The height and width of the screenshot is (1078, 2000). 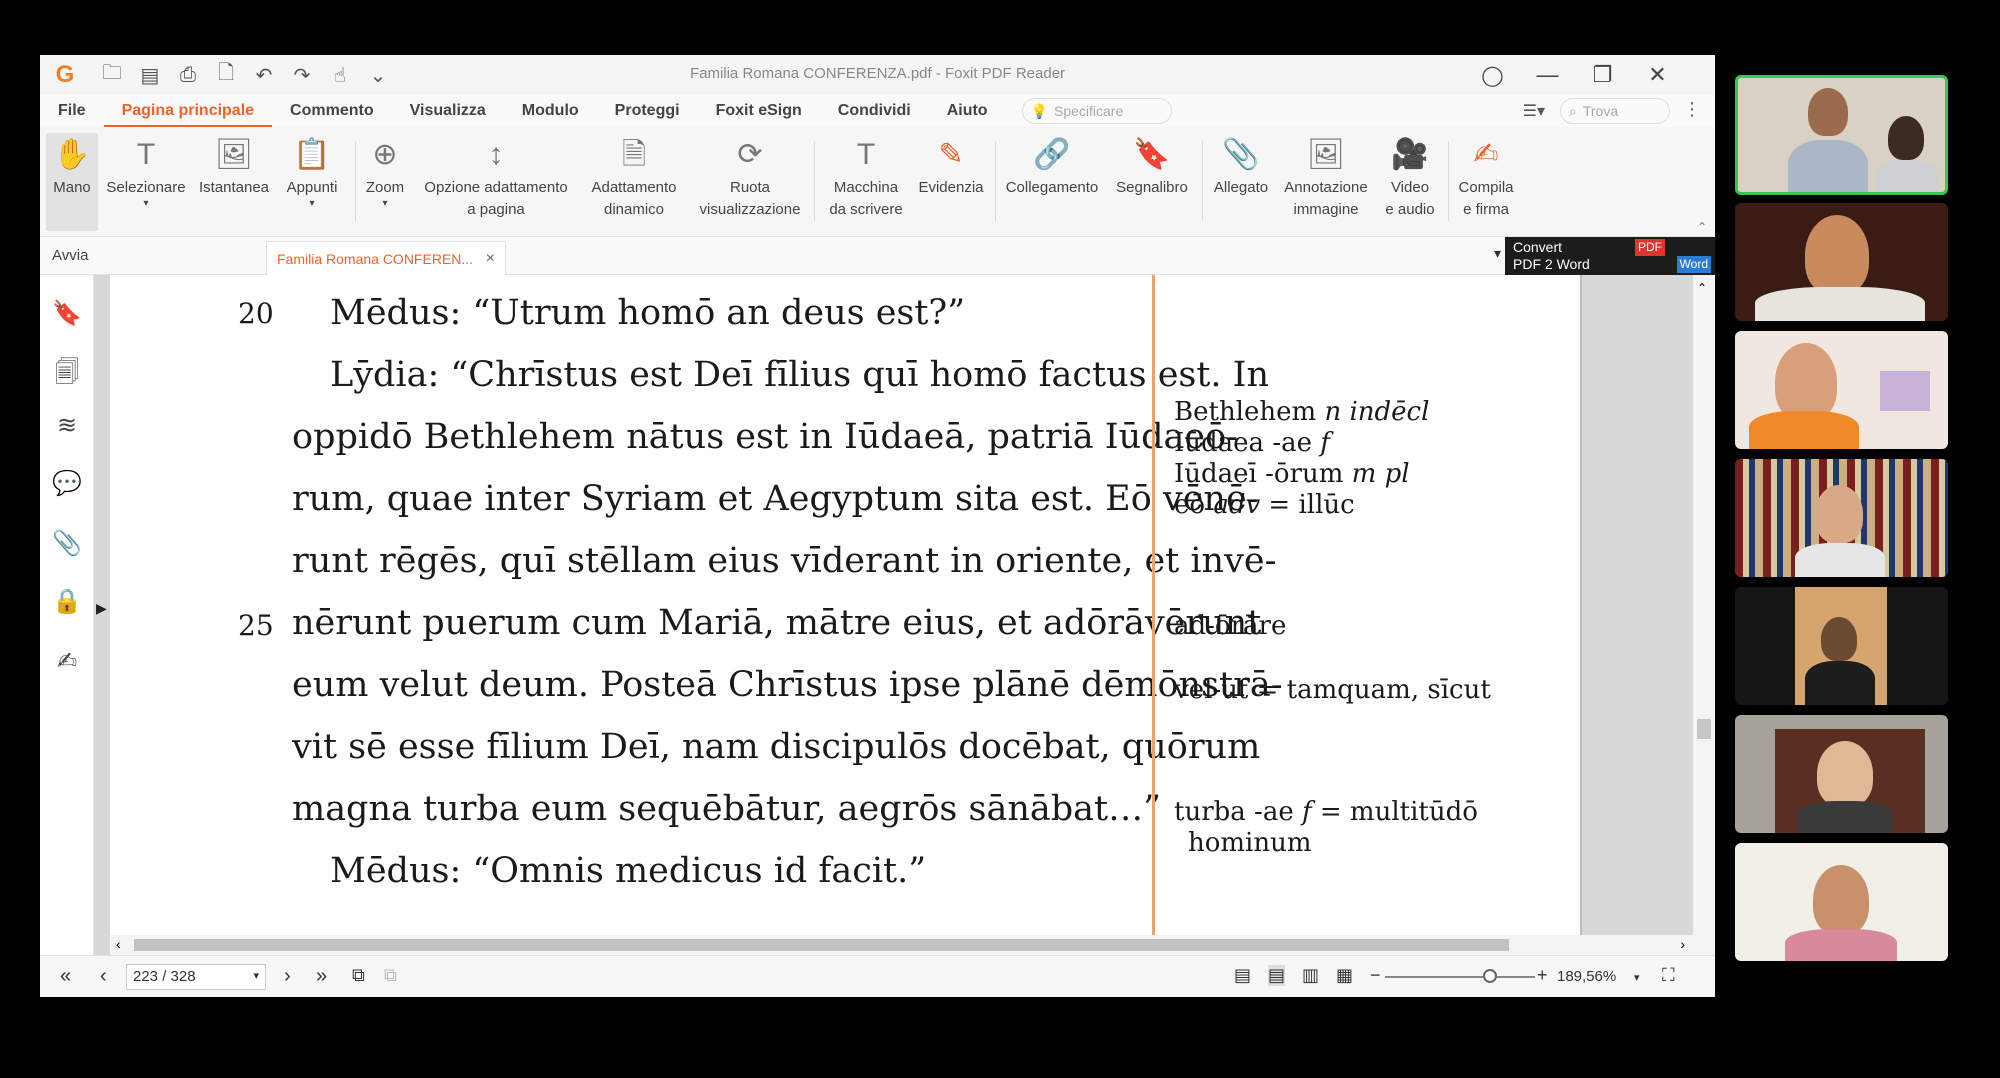 I want to click on pages-panel-icon: 🗐, so click(x=67, y=370).